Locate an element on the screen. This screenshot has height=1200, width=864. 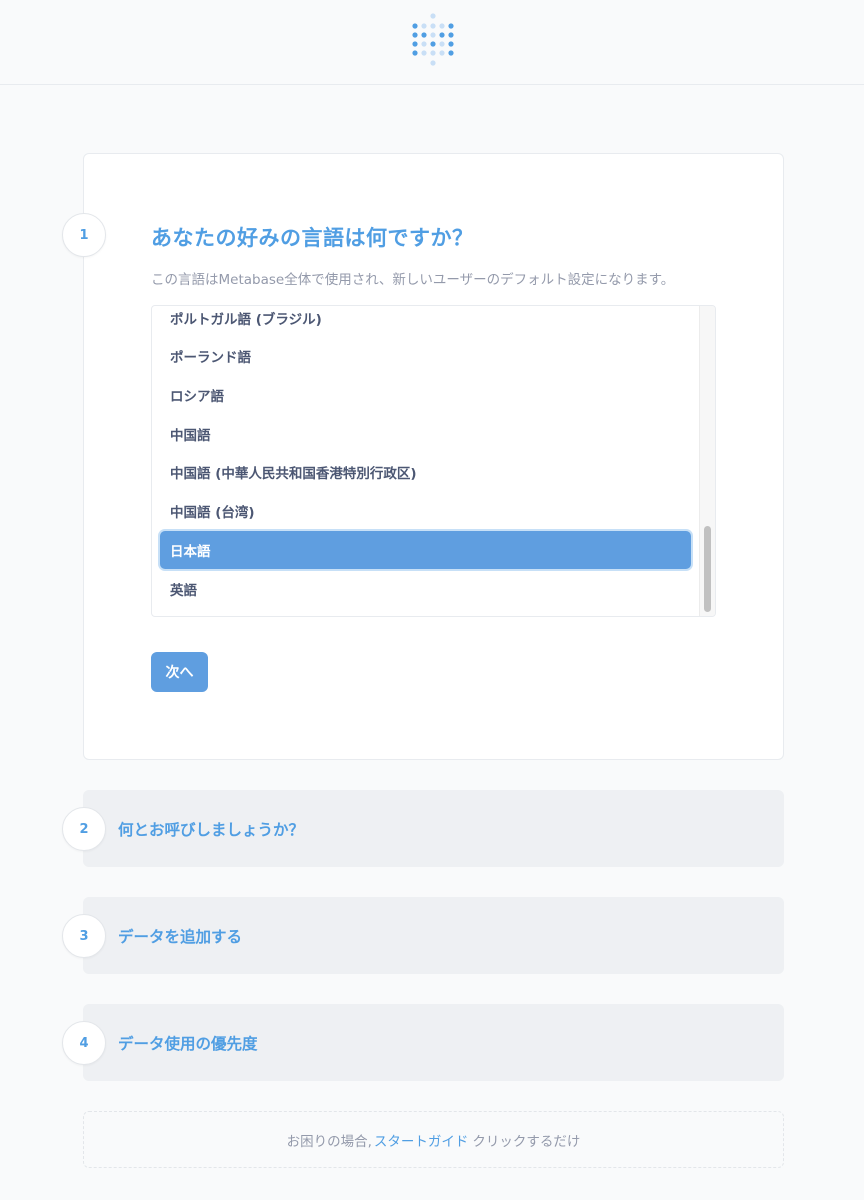
language-option: ロシア語 is located at coordinates (425, 395).